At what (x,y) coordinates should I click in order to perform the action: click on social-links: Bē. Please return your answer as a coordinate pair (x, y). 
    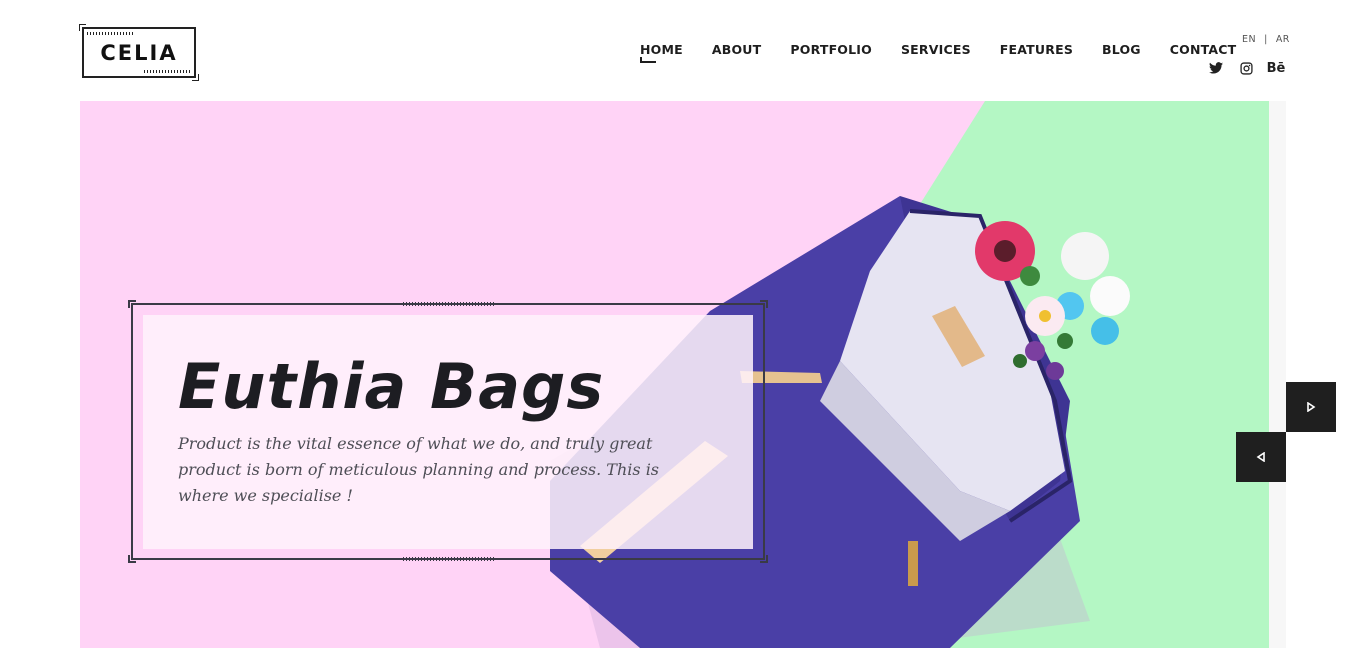
    Looking at the image, I should click on (1247, 68).